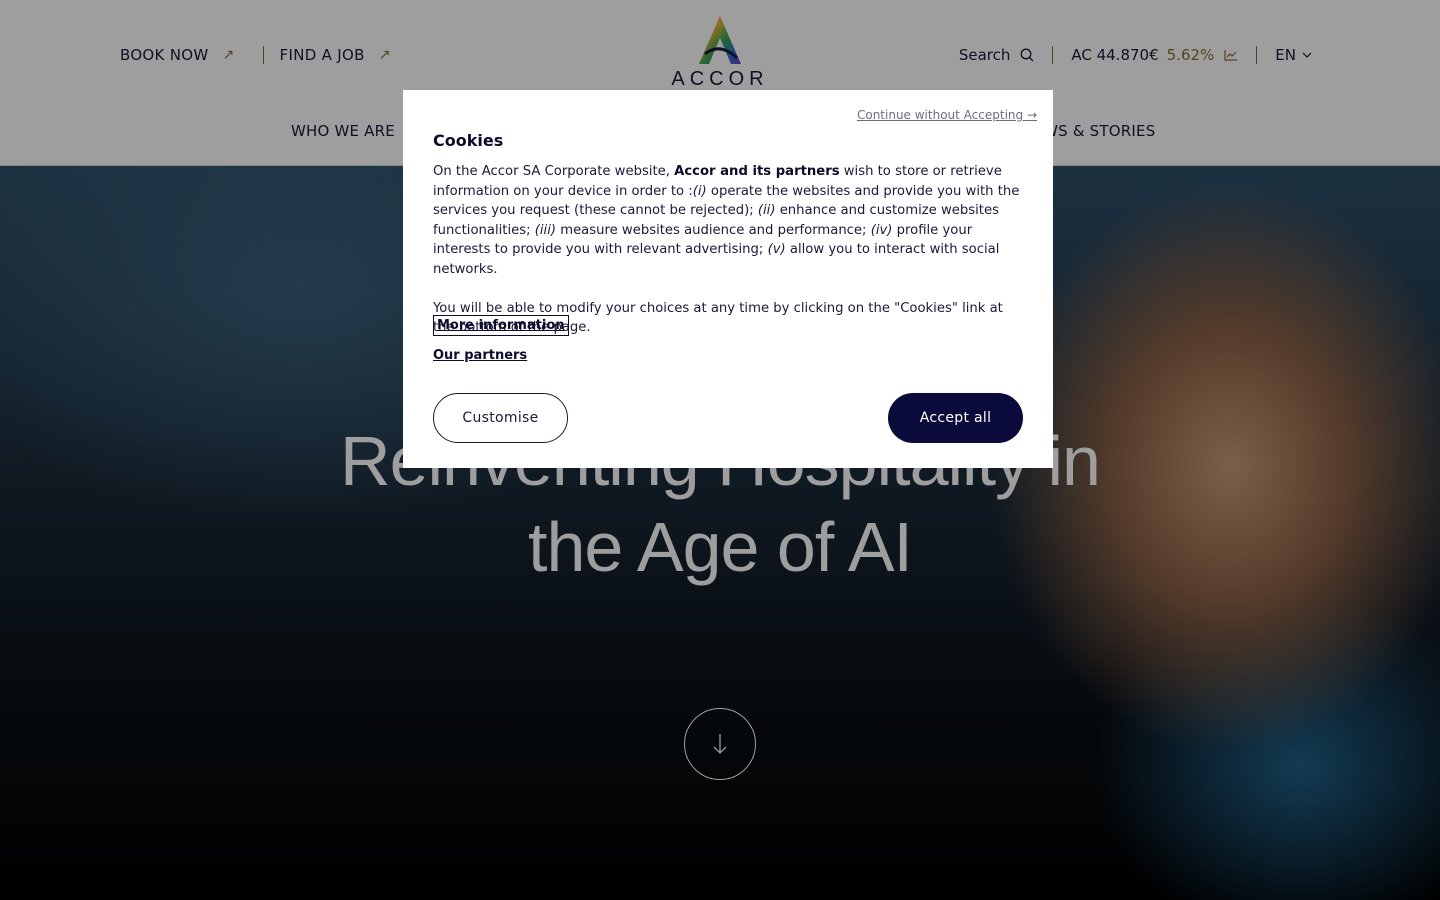 This screenshot has height=900, width=1440. I want to click on intro-prefix: On the Accor SA Corporate website,, so click(554, 171).